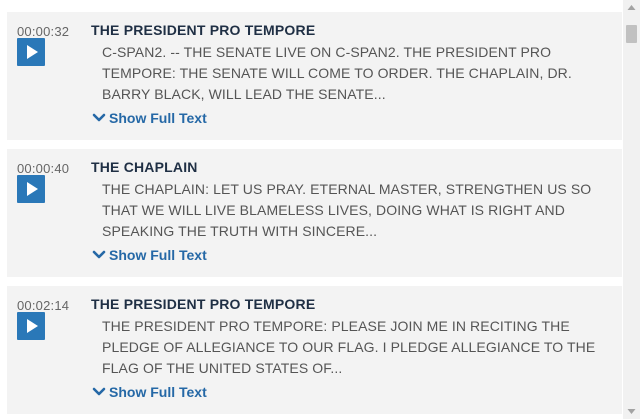  What do you see at coordinates (43, 305) in the screenshot?
I see `timestamp: 00:02:14` at bounding box center [43, 305].